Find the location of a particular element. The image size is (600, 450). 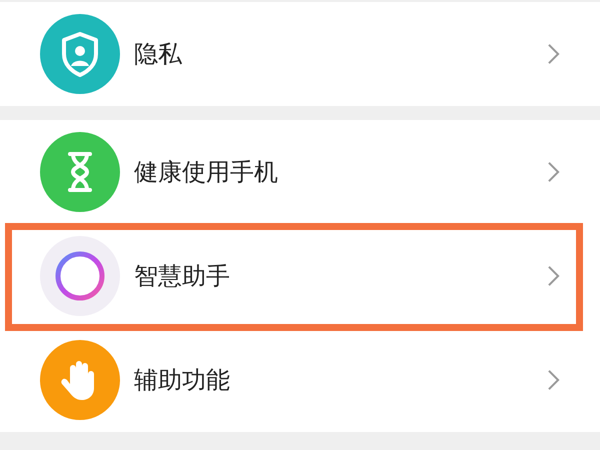

settings-item-label: 辅助功能 is located at coordinates (340, 380).